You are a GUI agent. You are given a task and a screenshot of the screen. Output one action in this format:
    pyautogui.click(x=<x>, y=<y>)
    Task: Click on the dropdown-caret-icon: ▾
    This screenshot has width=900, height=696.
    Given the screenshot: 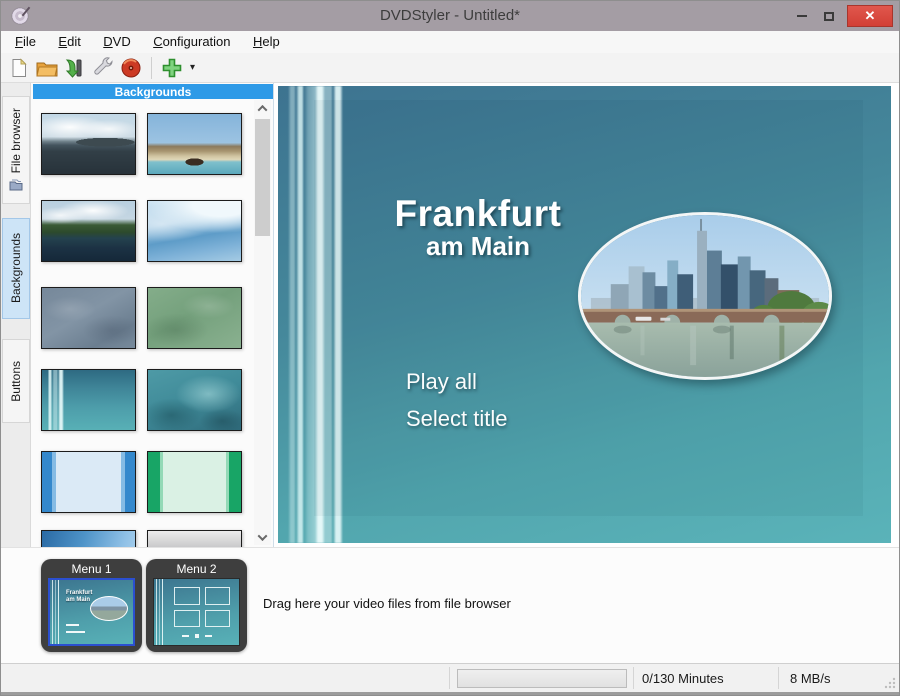 What is the action you would take?
    pyautogui.click(x=192, y=67)
    